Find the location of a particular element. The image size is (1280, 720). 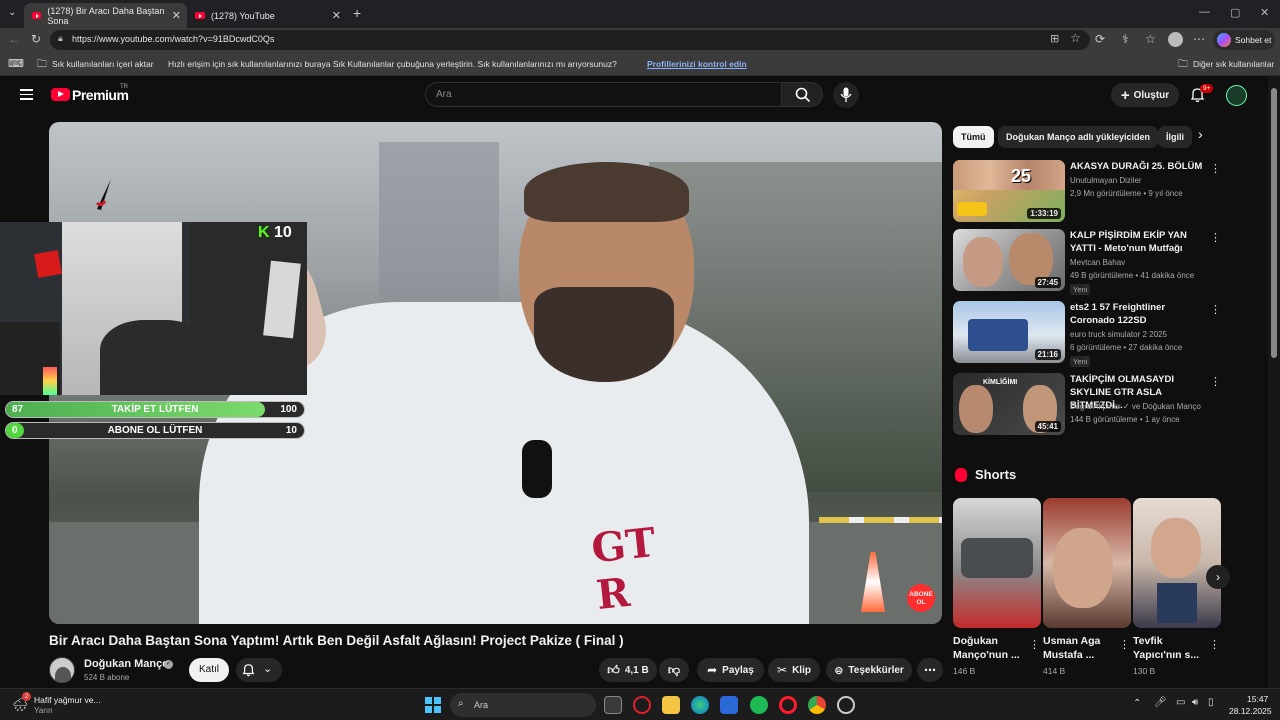

other-favorites: Diğer sık kullanılanlar is located at coordinates (1233, 64).